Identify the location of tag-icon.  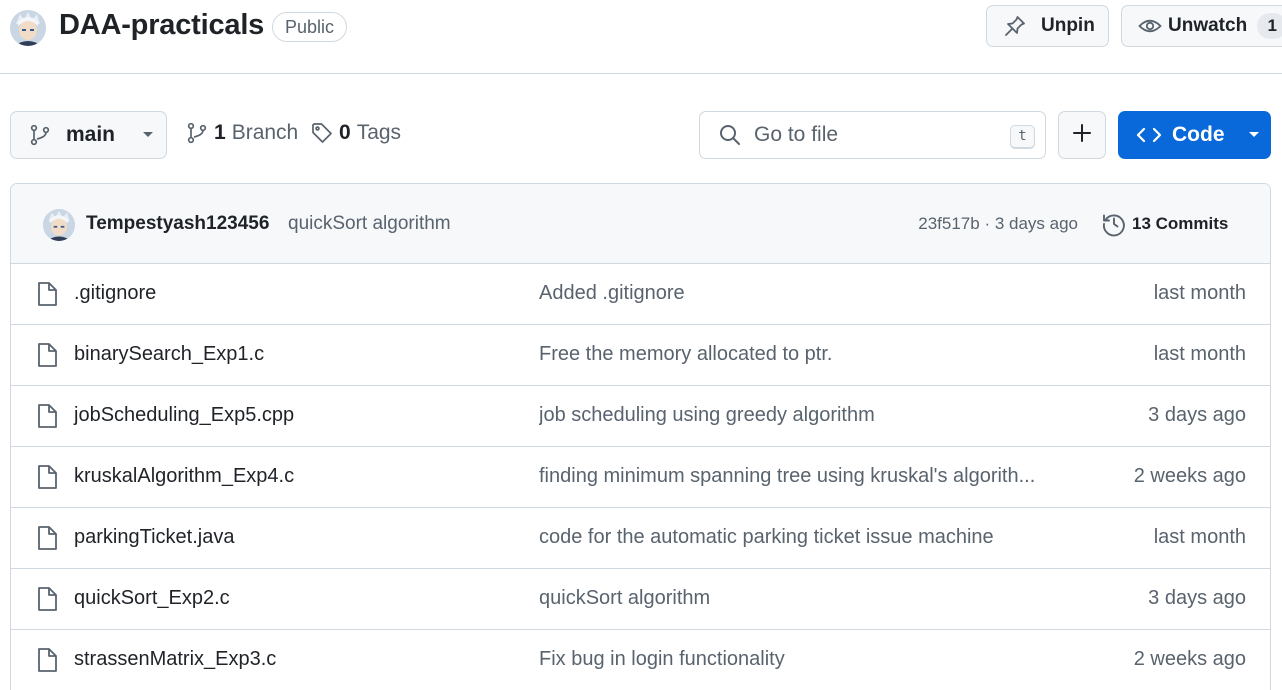
(322, 133).